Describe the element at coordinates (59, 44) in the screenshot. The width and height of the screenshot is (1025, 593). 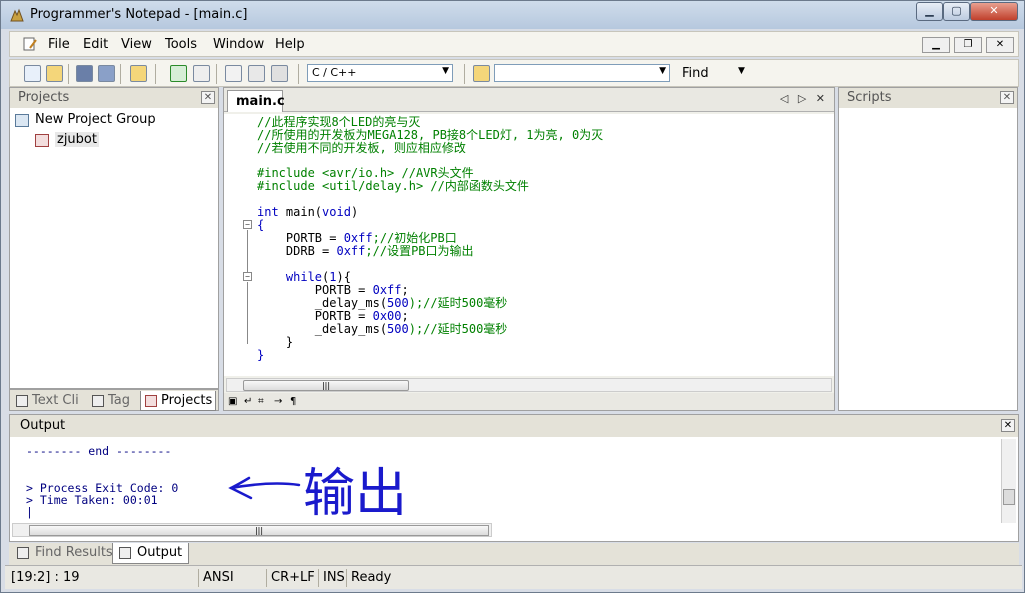
I see `menu-file: File` at that location.